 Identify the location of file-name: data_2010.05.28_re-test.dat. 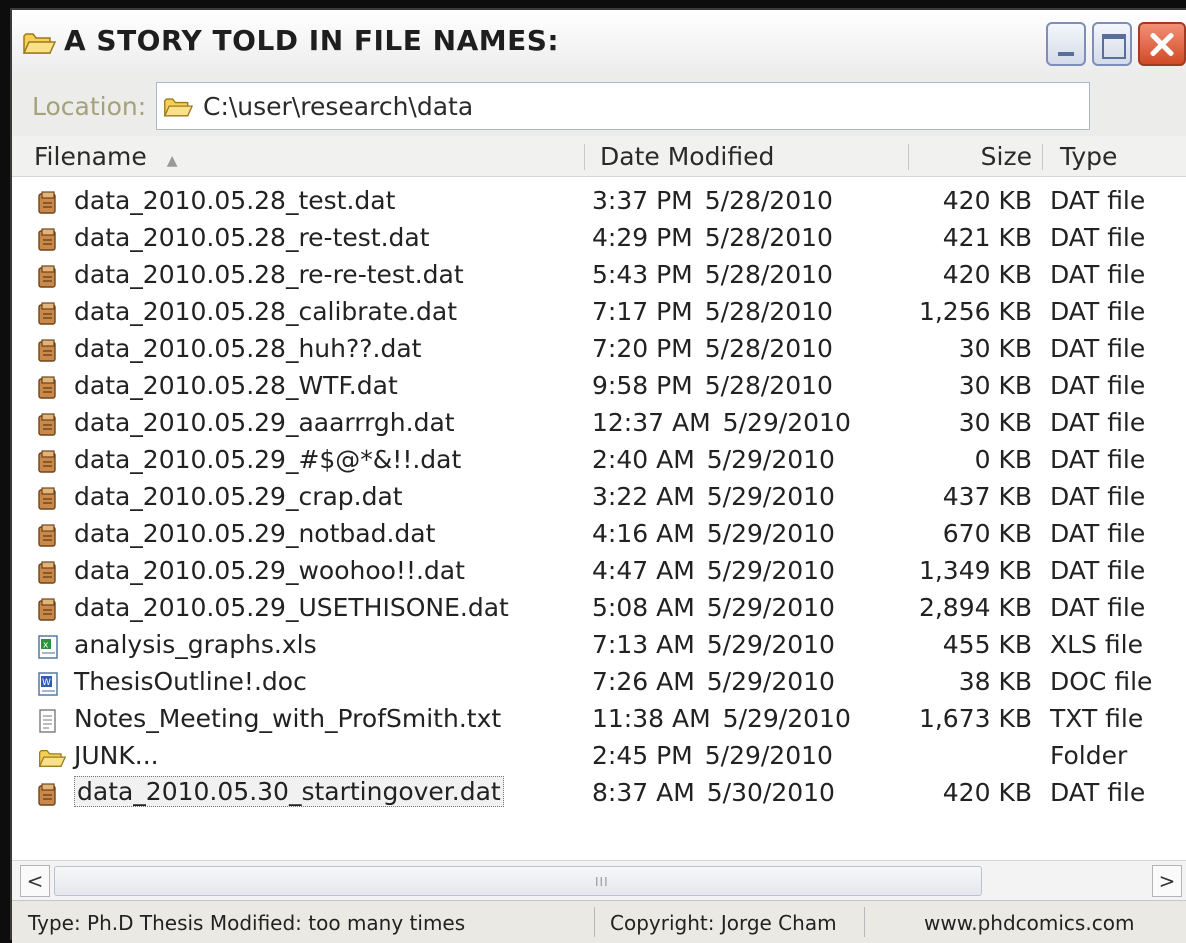
(252, 237).